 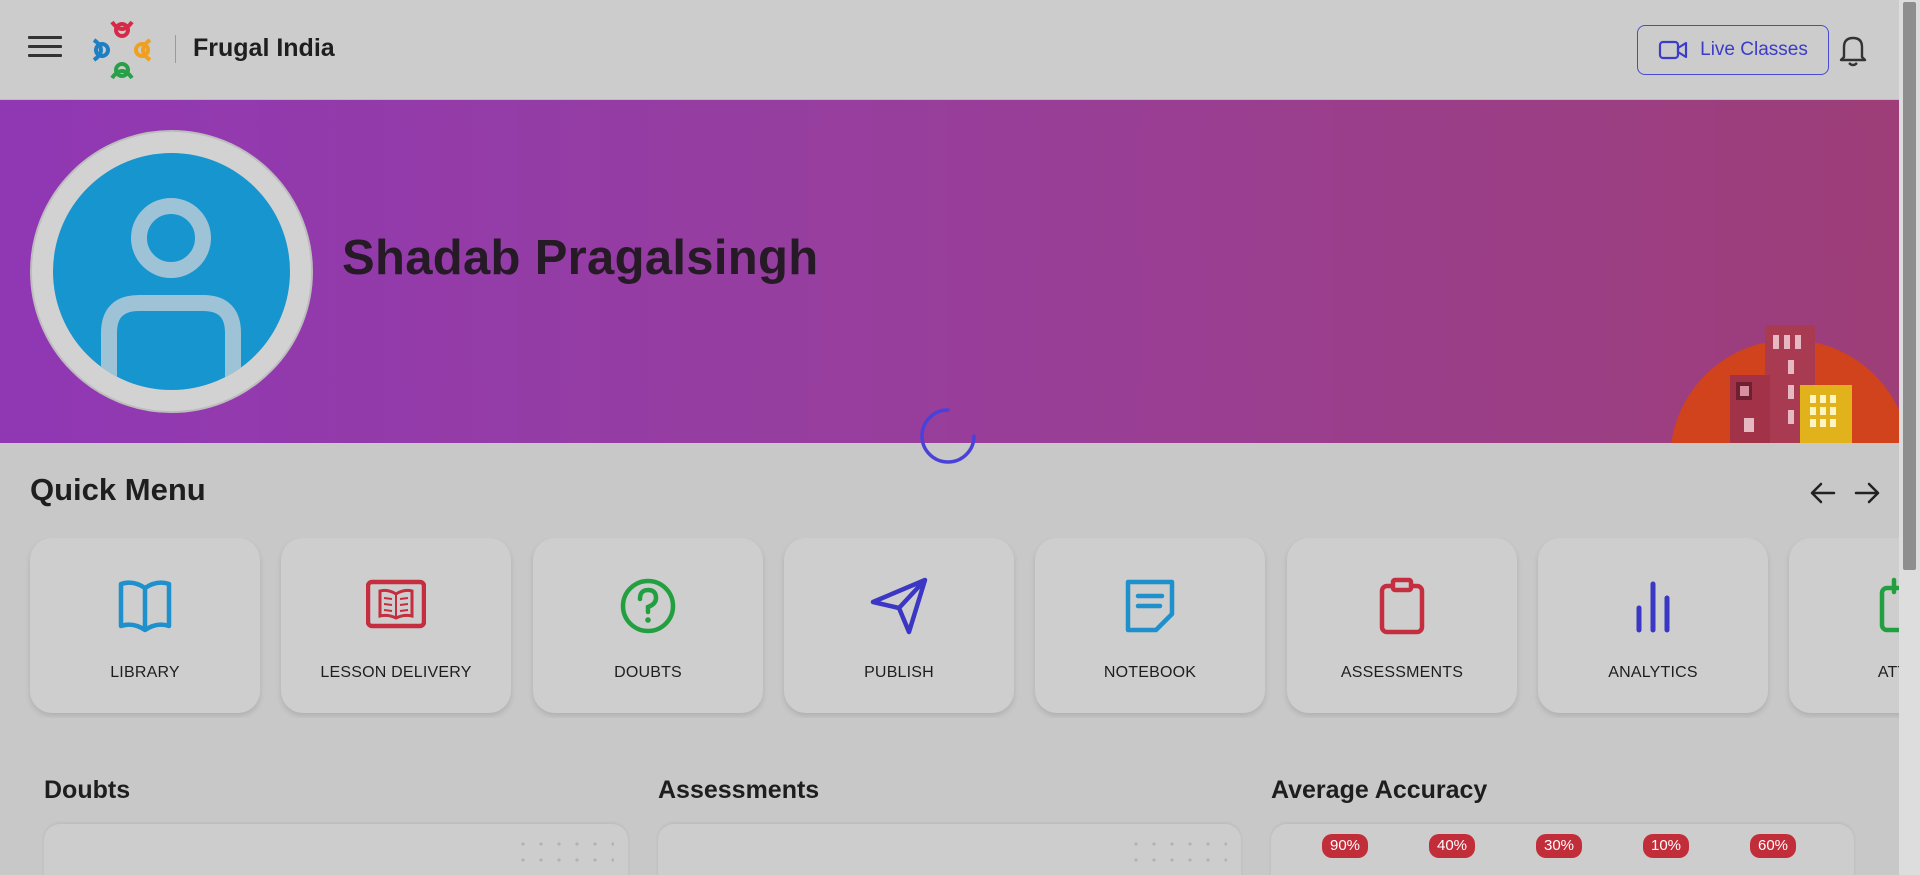 What do you see at coordinates (1653, 607) in the screenshot?
I see `bar-chart-icon` at bounding box center [1653, 607].